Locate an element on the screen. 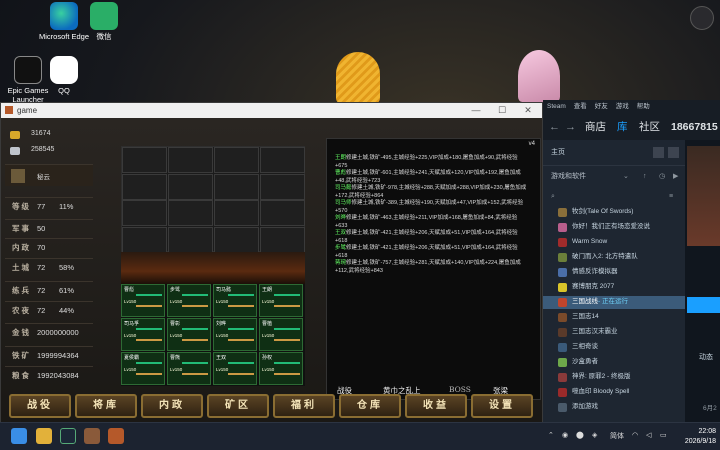 The height and width of the screenshot is (450, 720). desktop-icon-wechat: 微信 is located at coordinates (104, 21).